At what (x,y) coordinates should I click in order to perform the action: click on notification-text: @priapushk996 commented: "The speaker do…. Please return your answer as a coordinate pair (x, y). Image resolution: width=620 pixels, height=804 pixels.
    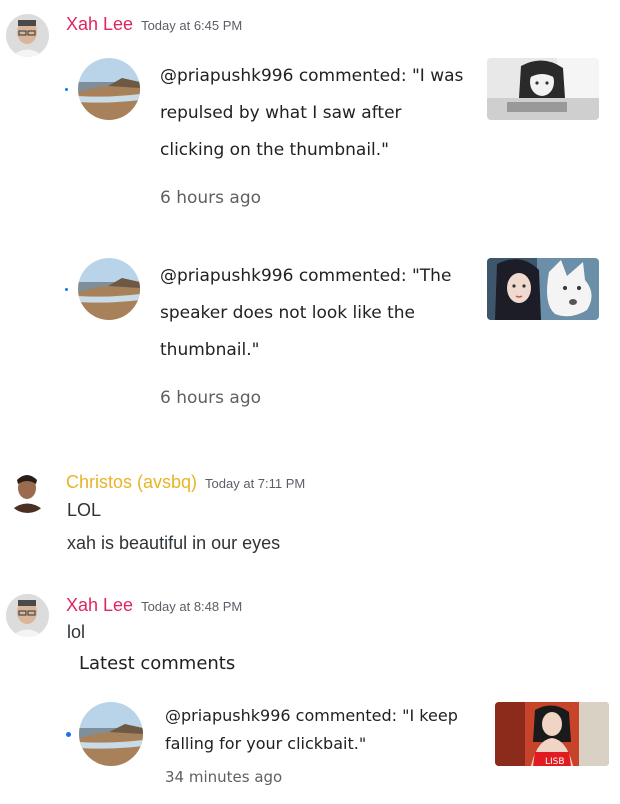
    Looking at the image, I should click on (306, 313).